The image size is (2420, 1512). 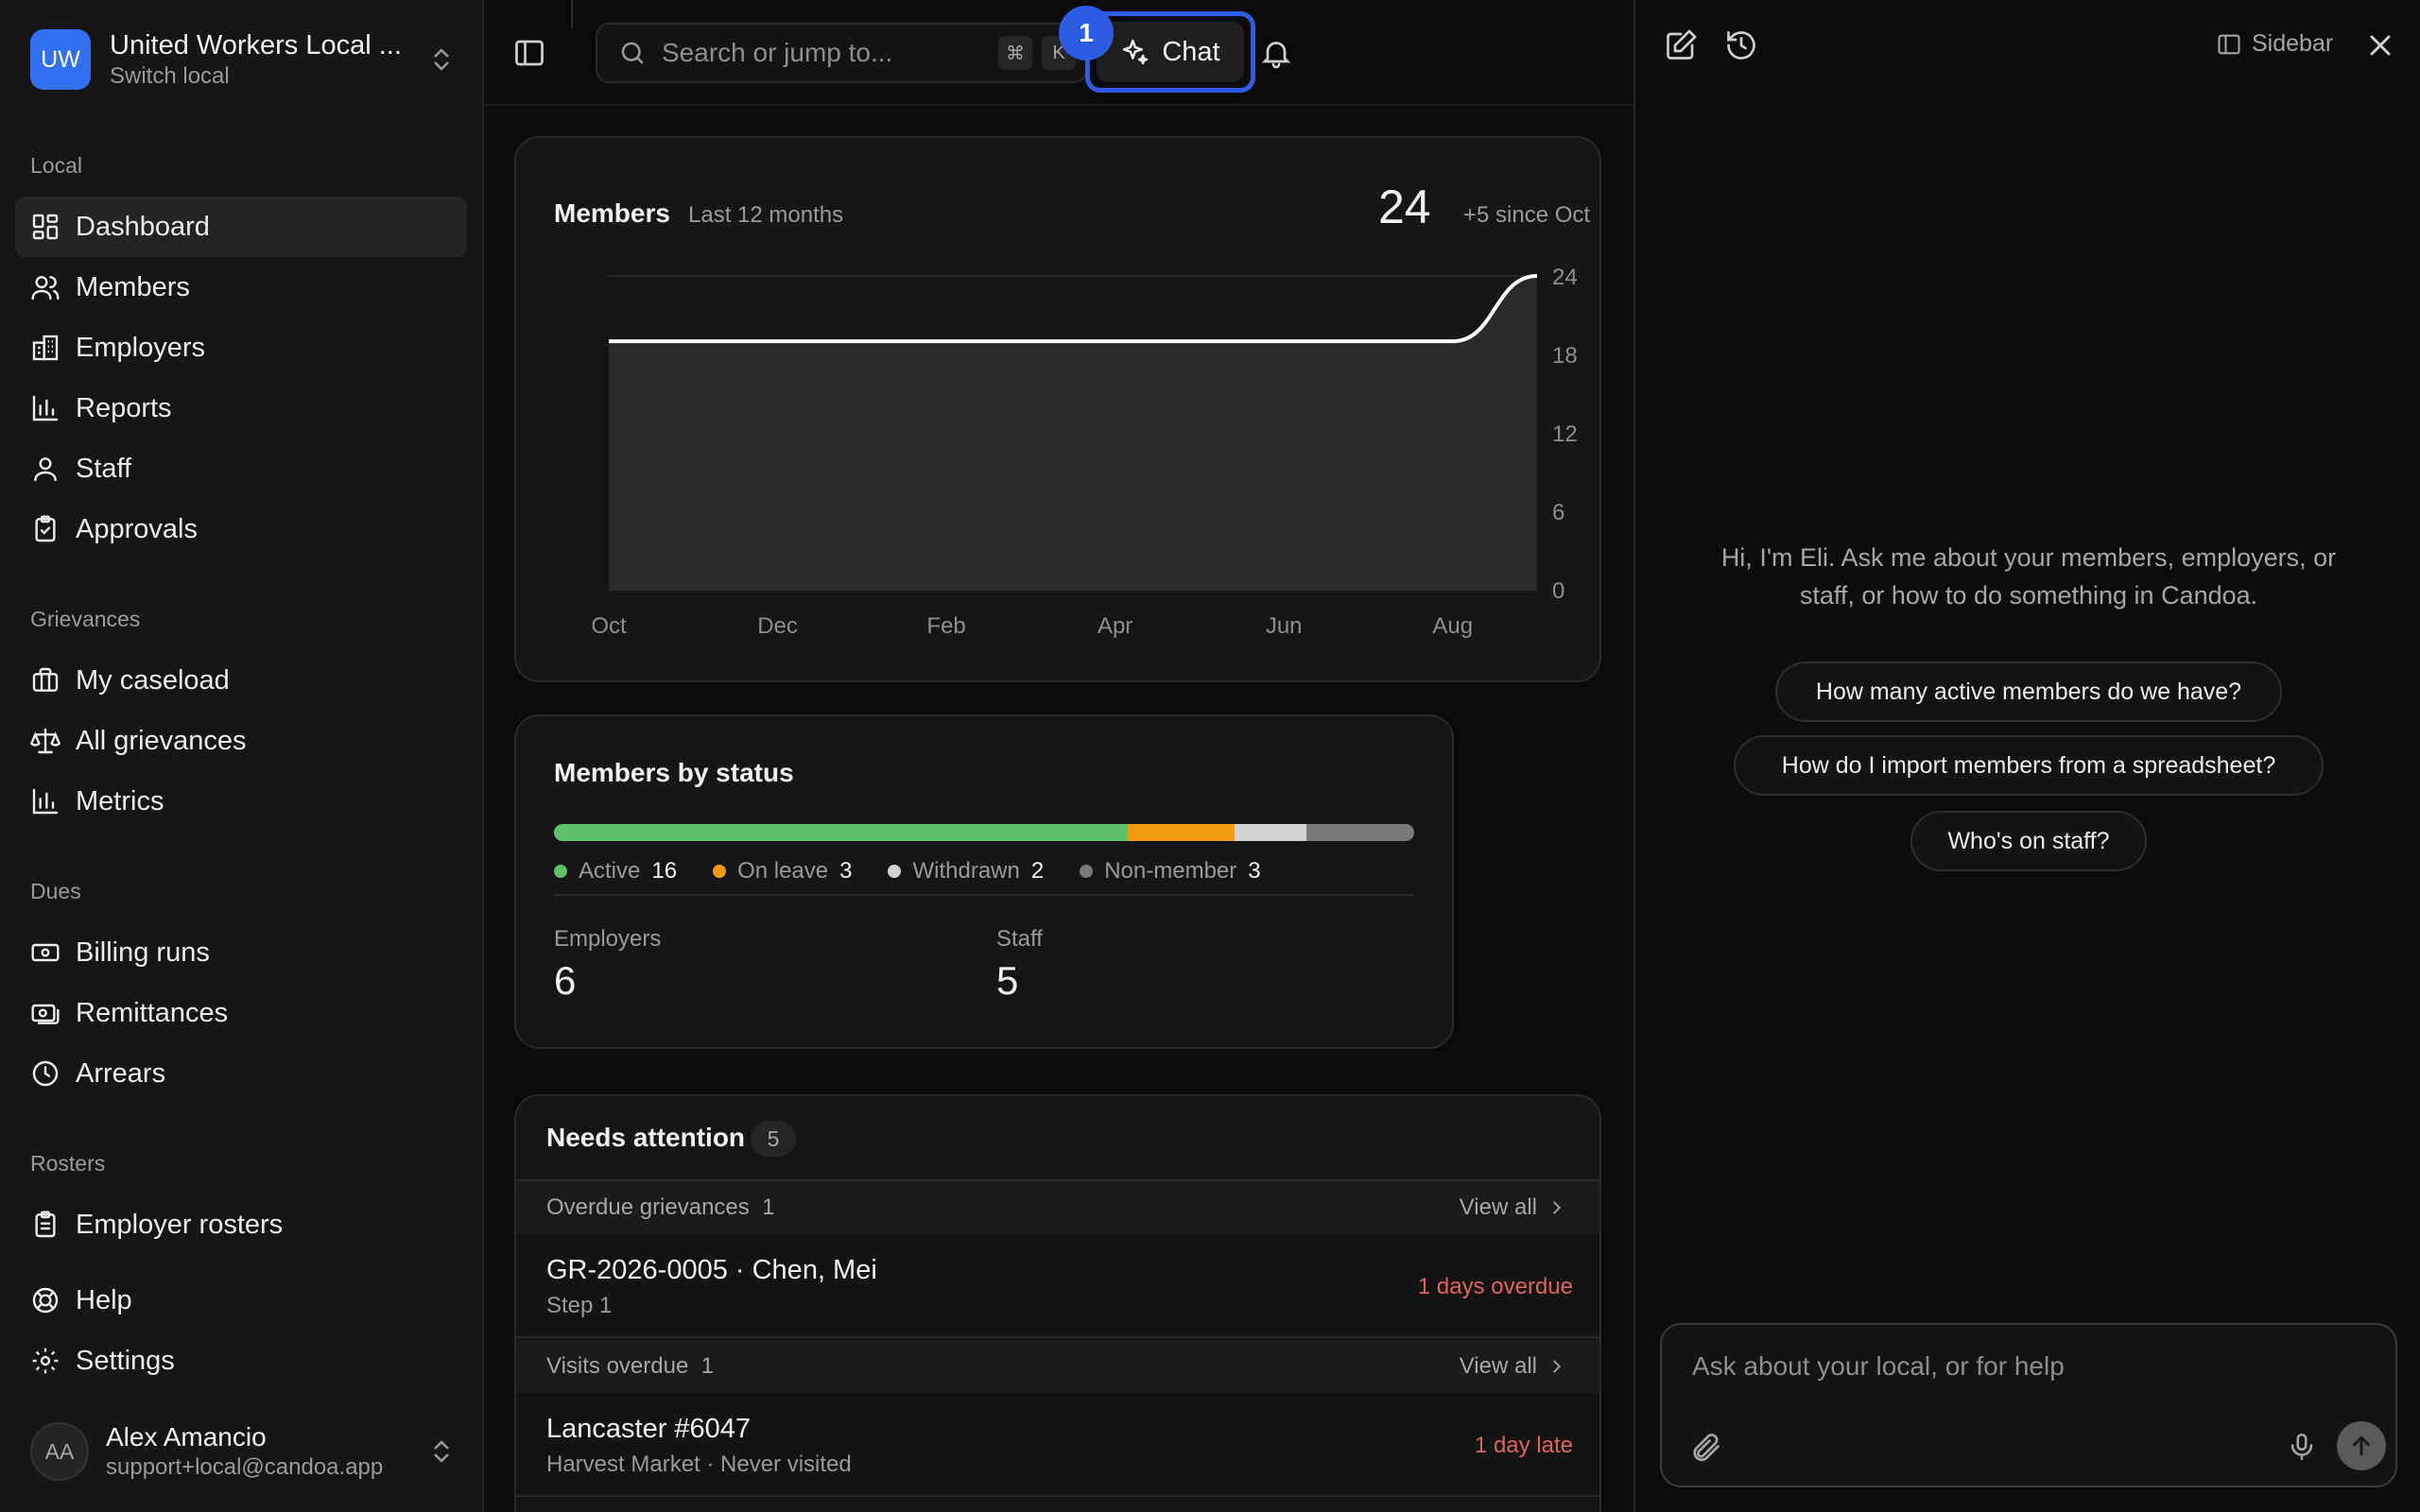 I want to click on panel-icon, so click(x=2229, y=44).